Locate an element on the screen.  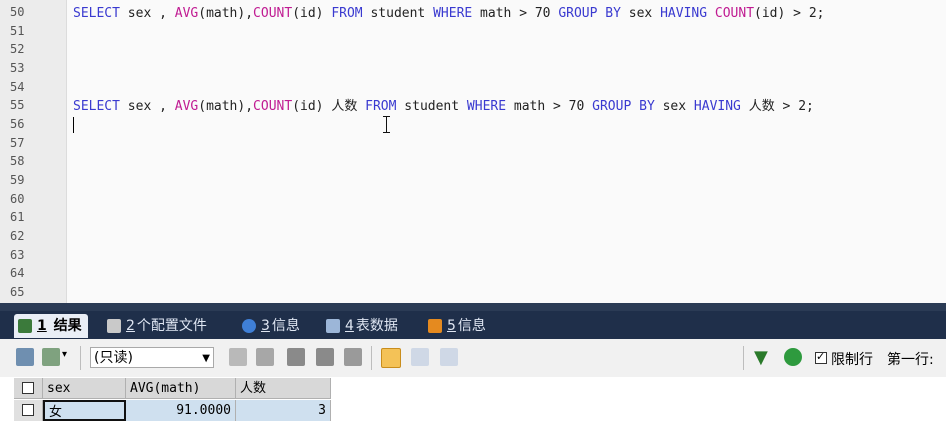
row-checkbox is located at coordinates (28, 410).